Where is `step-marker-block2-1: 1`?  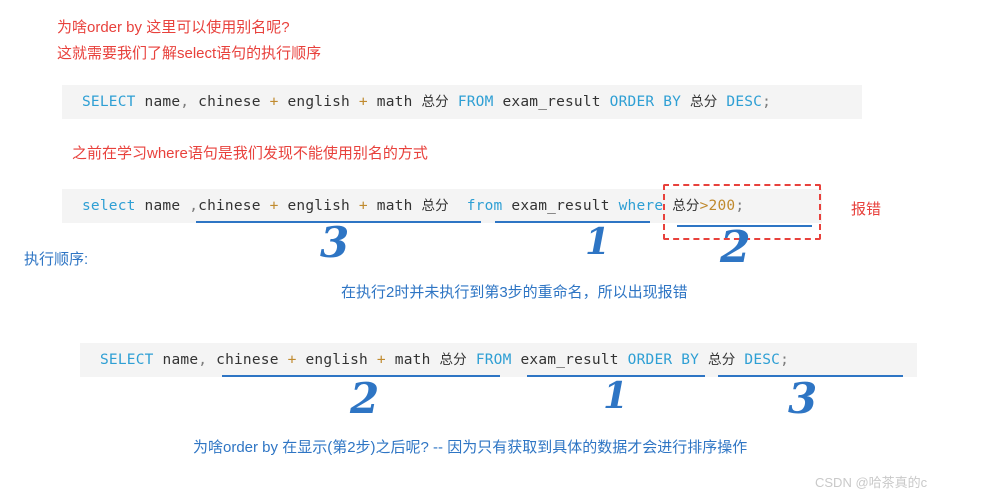
step-marker-block2-1: 1 is located at coordinates (598, 242).